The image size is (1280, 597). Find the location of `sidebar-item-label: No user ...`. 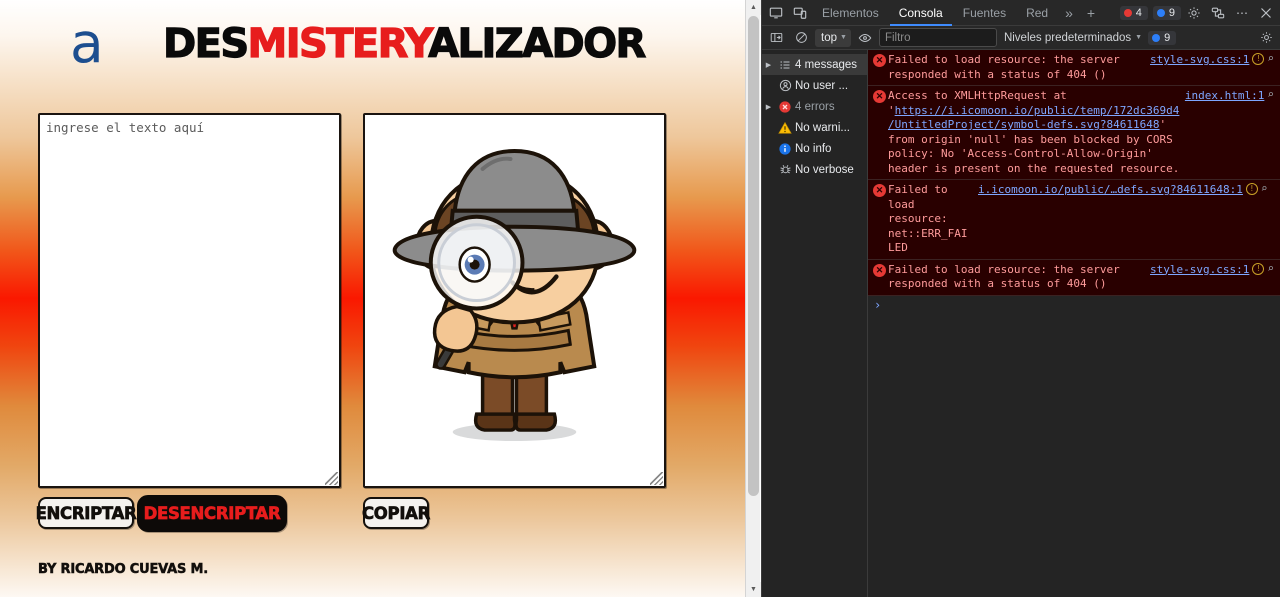

sidebar-item-label: No user ... is located at coordinates (822, 85).